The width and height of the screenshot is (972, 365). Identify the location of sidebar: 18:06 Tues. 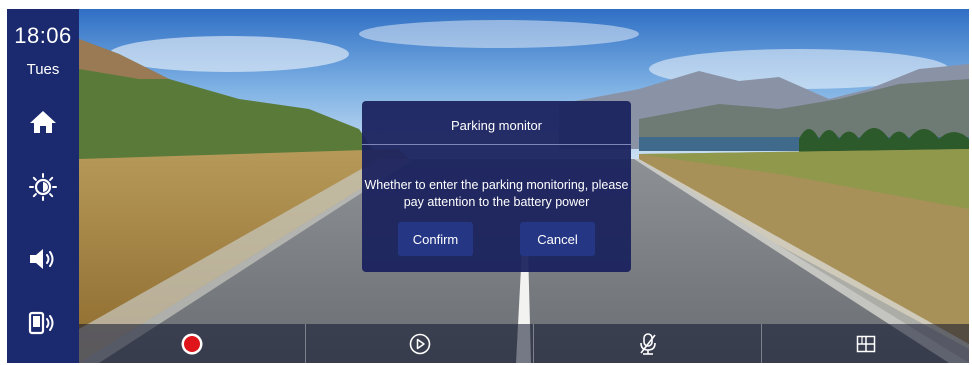
(43, 186).